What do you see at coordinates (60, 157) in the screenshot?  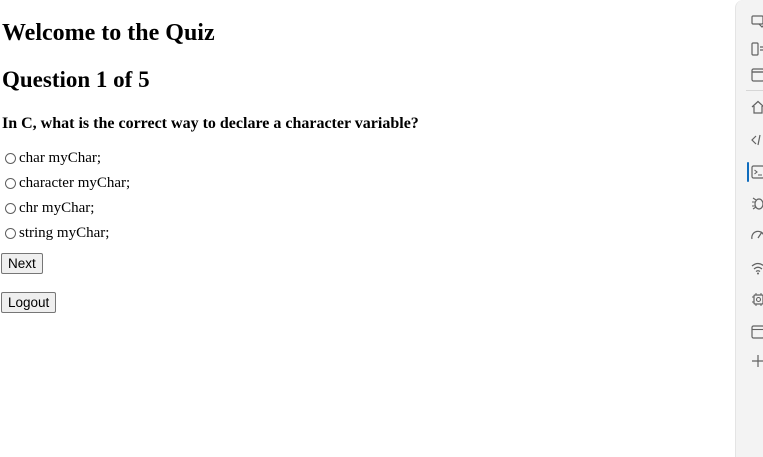 I see `answer-option-label: char myChar;` at bounding box center [60, 157].